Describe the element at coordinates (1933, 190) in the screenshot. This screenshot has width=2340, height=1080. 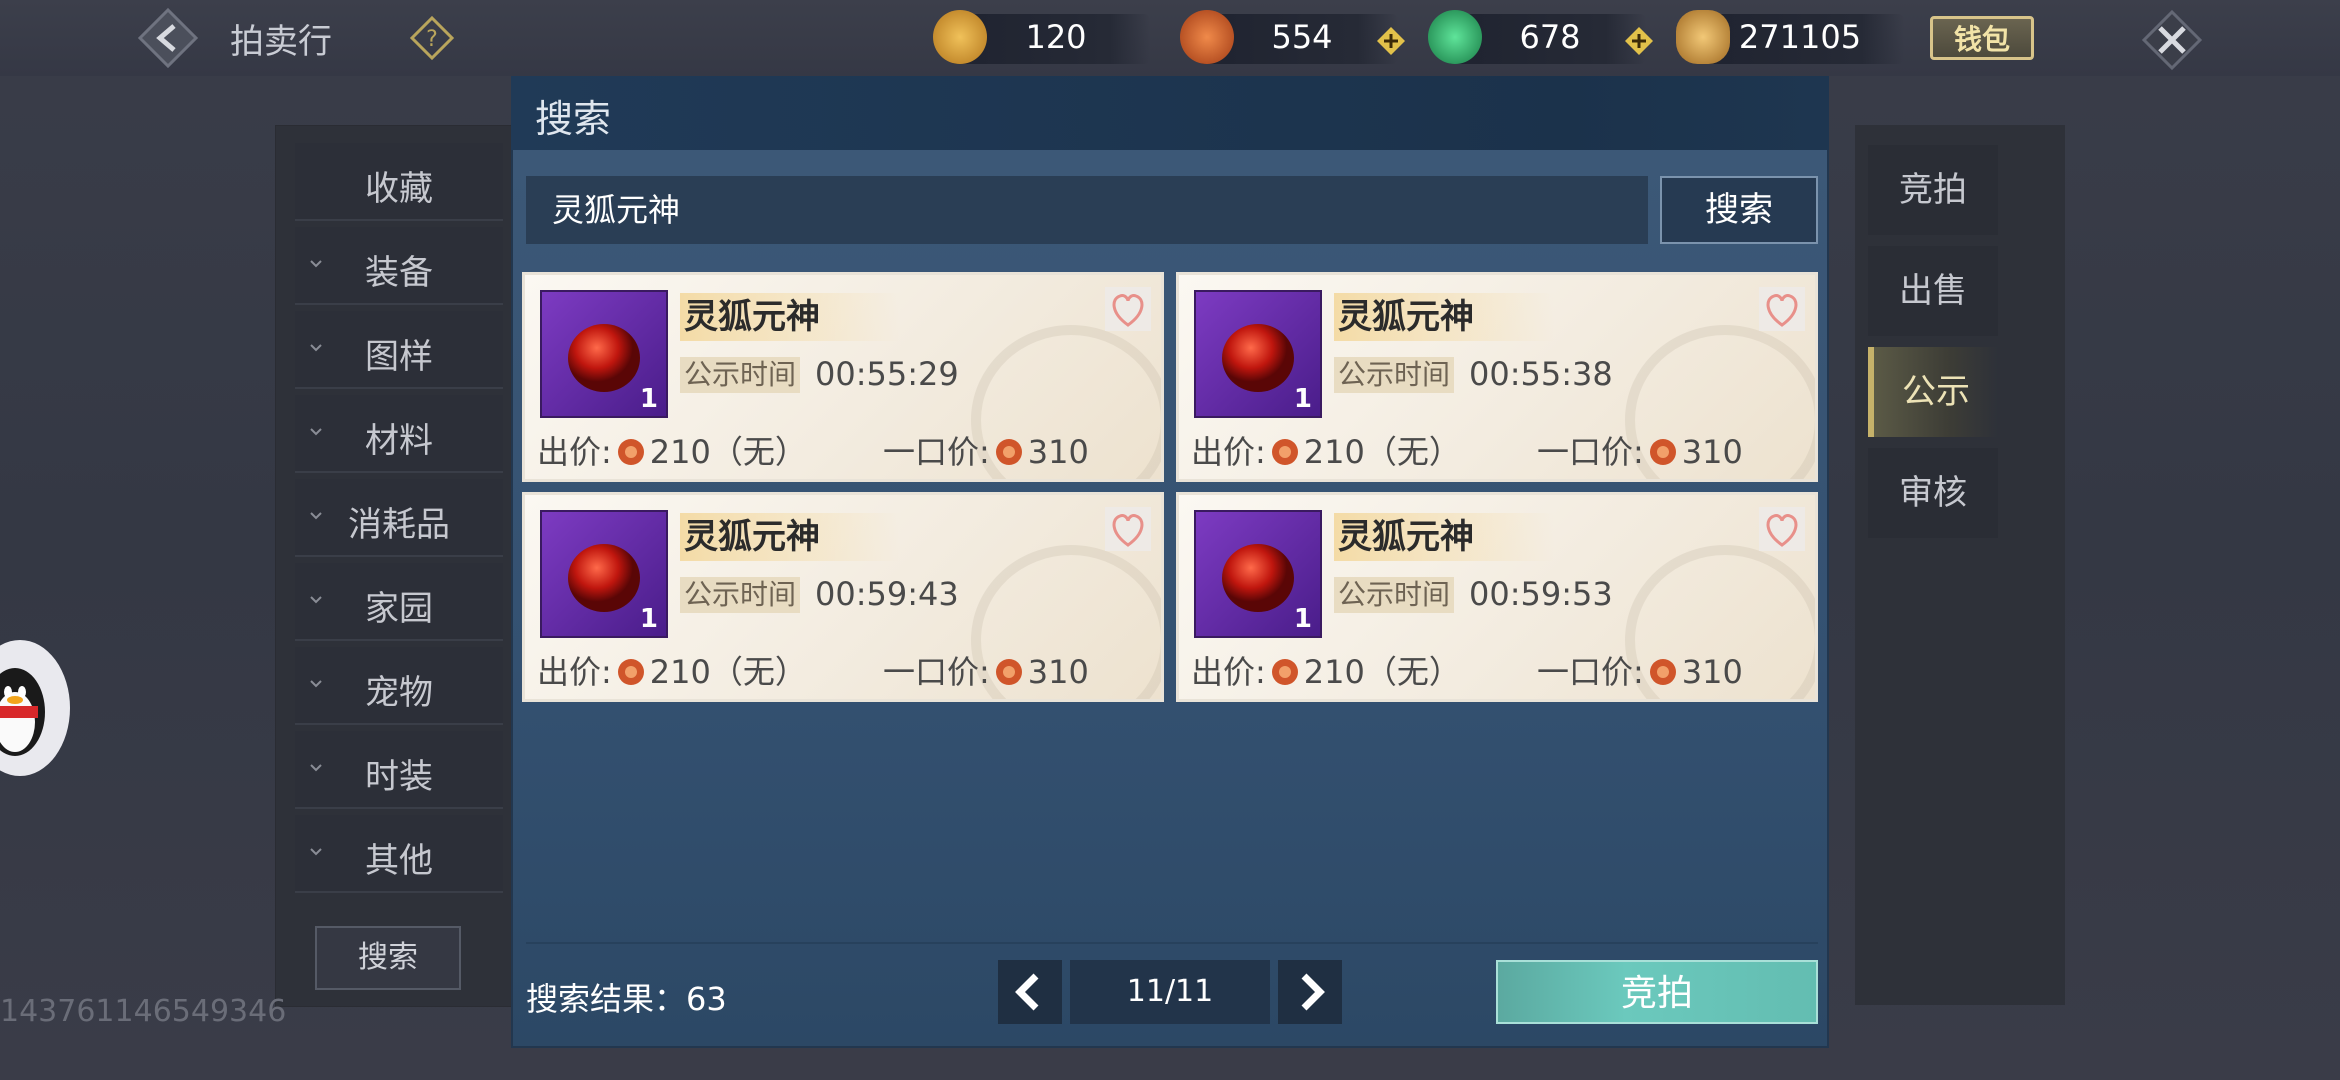
I see `tab-auction: 竞拍` at that location.